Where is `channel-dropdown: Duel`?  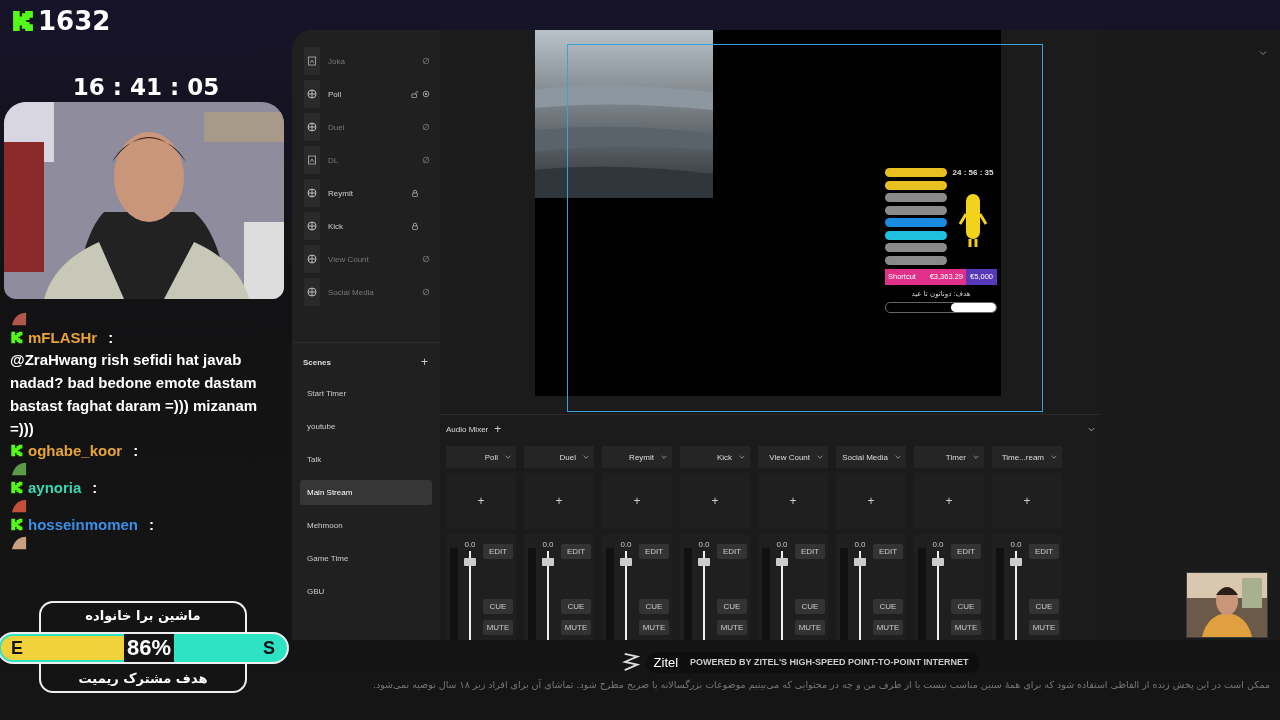
channel-dropdown: Duel is located at coordinates (559, 457).